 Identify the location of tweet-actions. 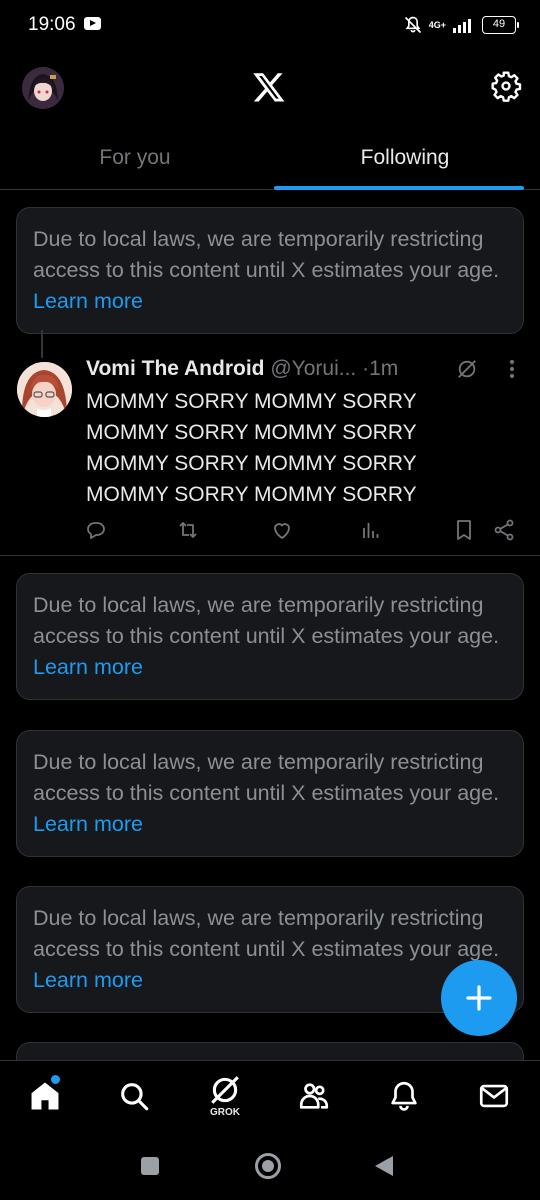
(270, 531).